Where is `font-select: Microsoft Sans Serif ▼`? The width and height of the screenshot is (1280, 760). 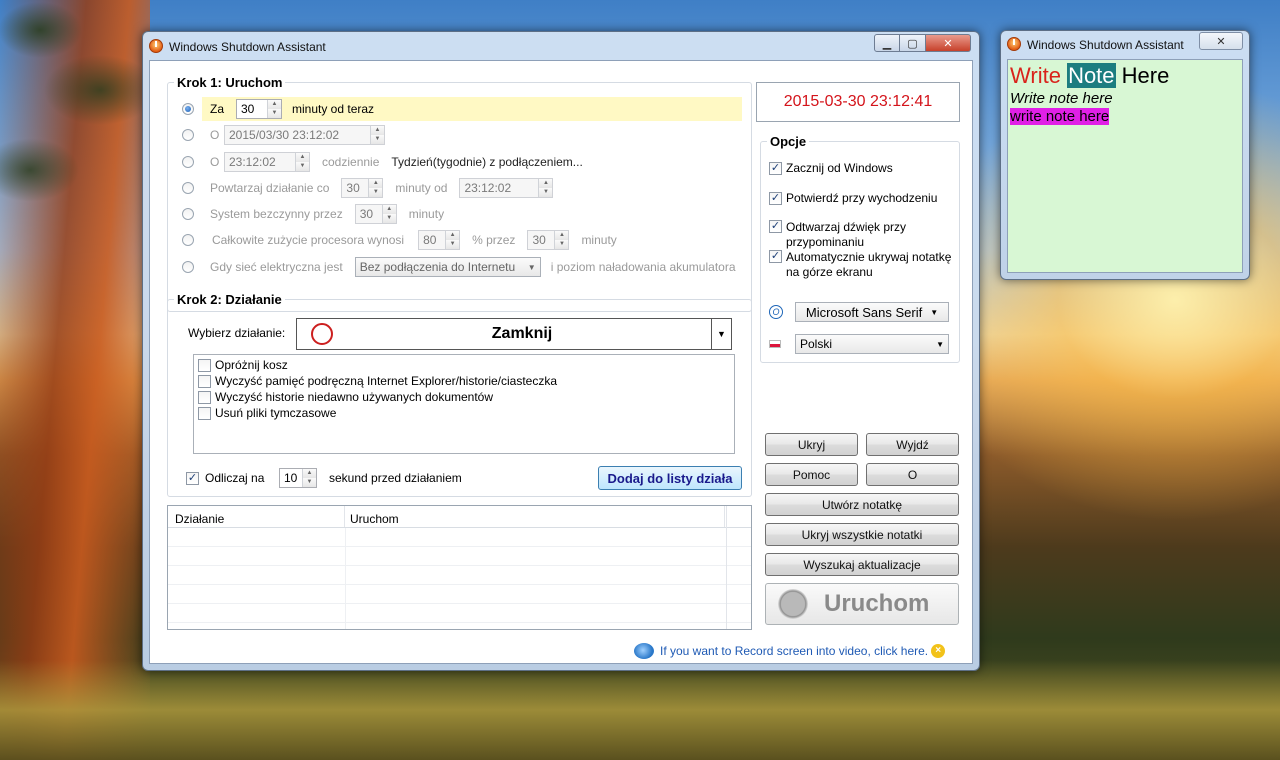 font-select: Microsoft Sans Serif ▼ is located at coordinates (872, 312).